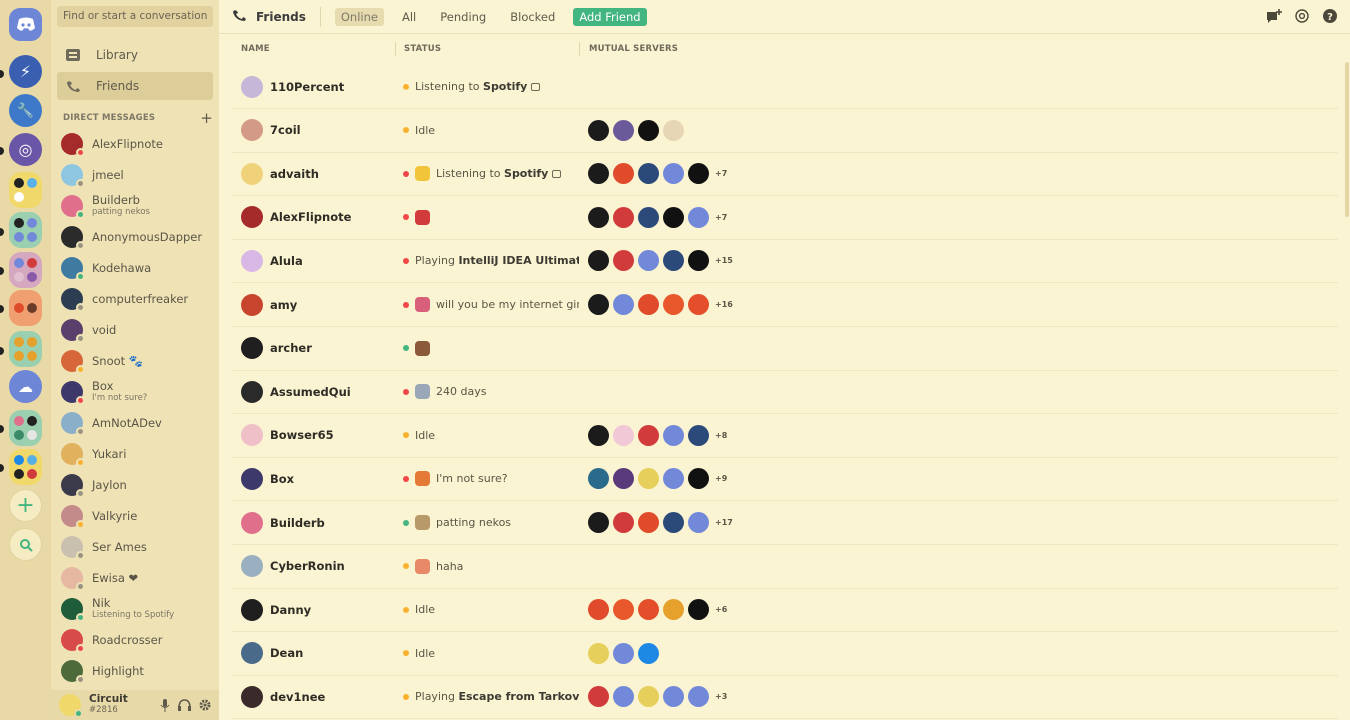 The height and width of the screenshot is (720, 1350). What do you see at coordinates (633, 49) in the screenshot?
I see `column-header-mutual: MUTUAL SERVERS` at bounding box center [633, 49].